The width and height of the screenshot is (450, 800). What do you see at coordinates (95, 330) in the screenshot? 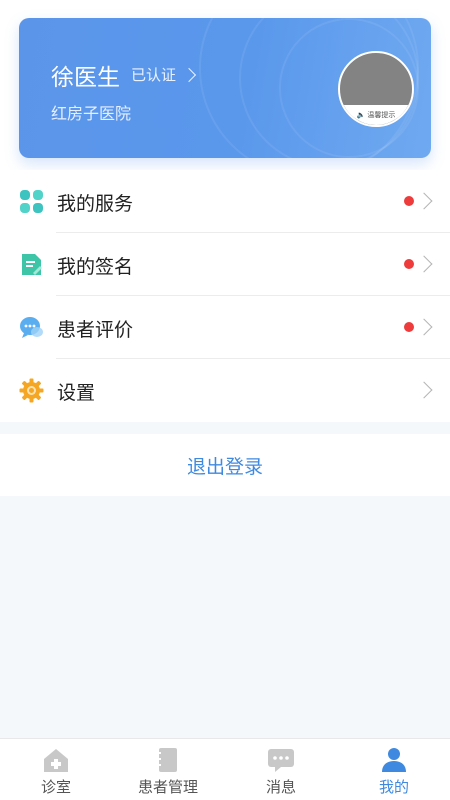
I see `menu-item-label: 患者评价` at bounding box center [95, 330].